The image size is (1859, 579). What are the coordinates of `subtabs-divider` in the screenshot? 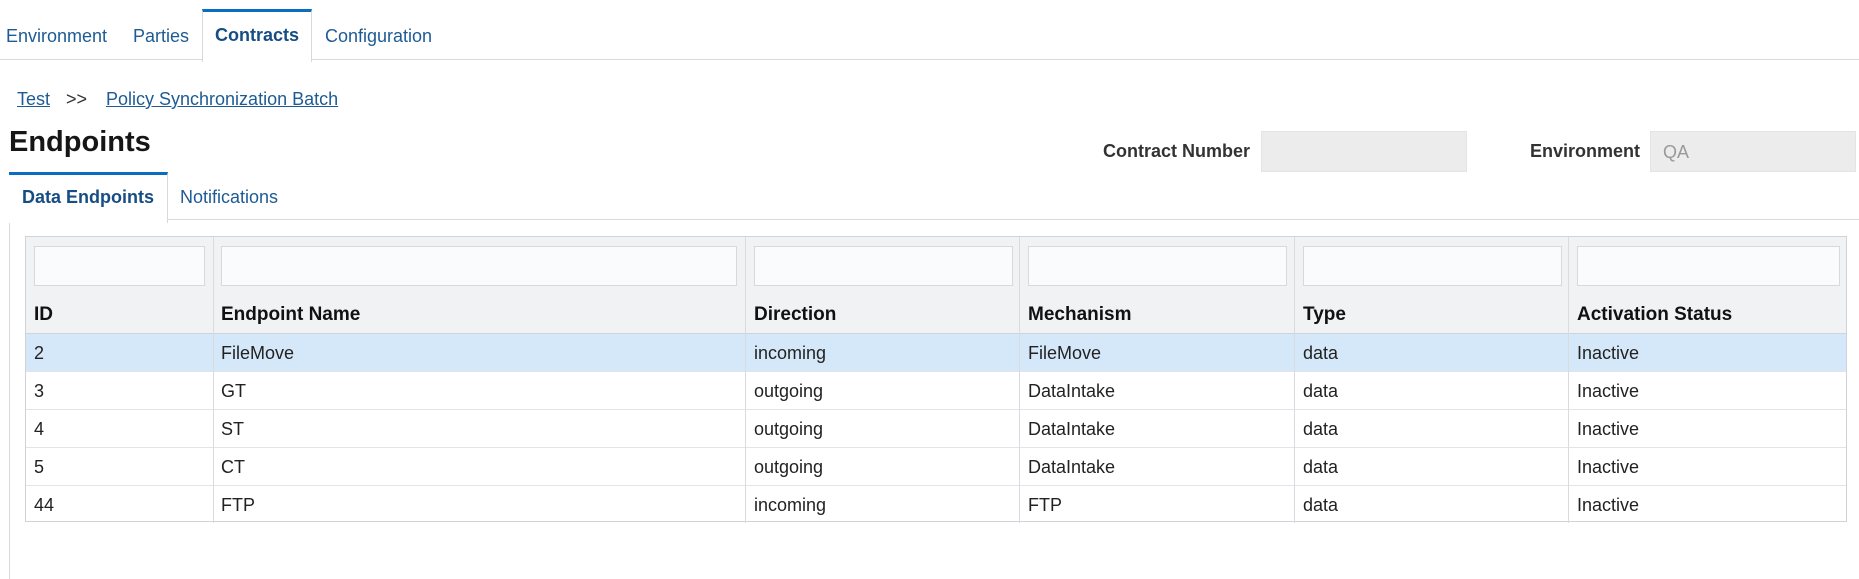 It's located at (934, 219).